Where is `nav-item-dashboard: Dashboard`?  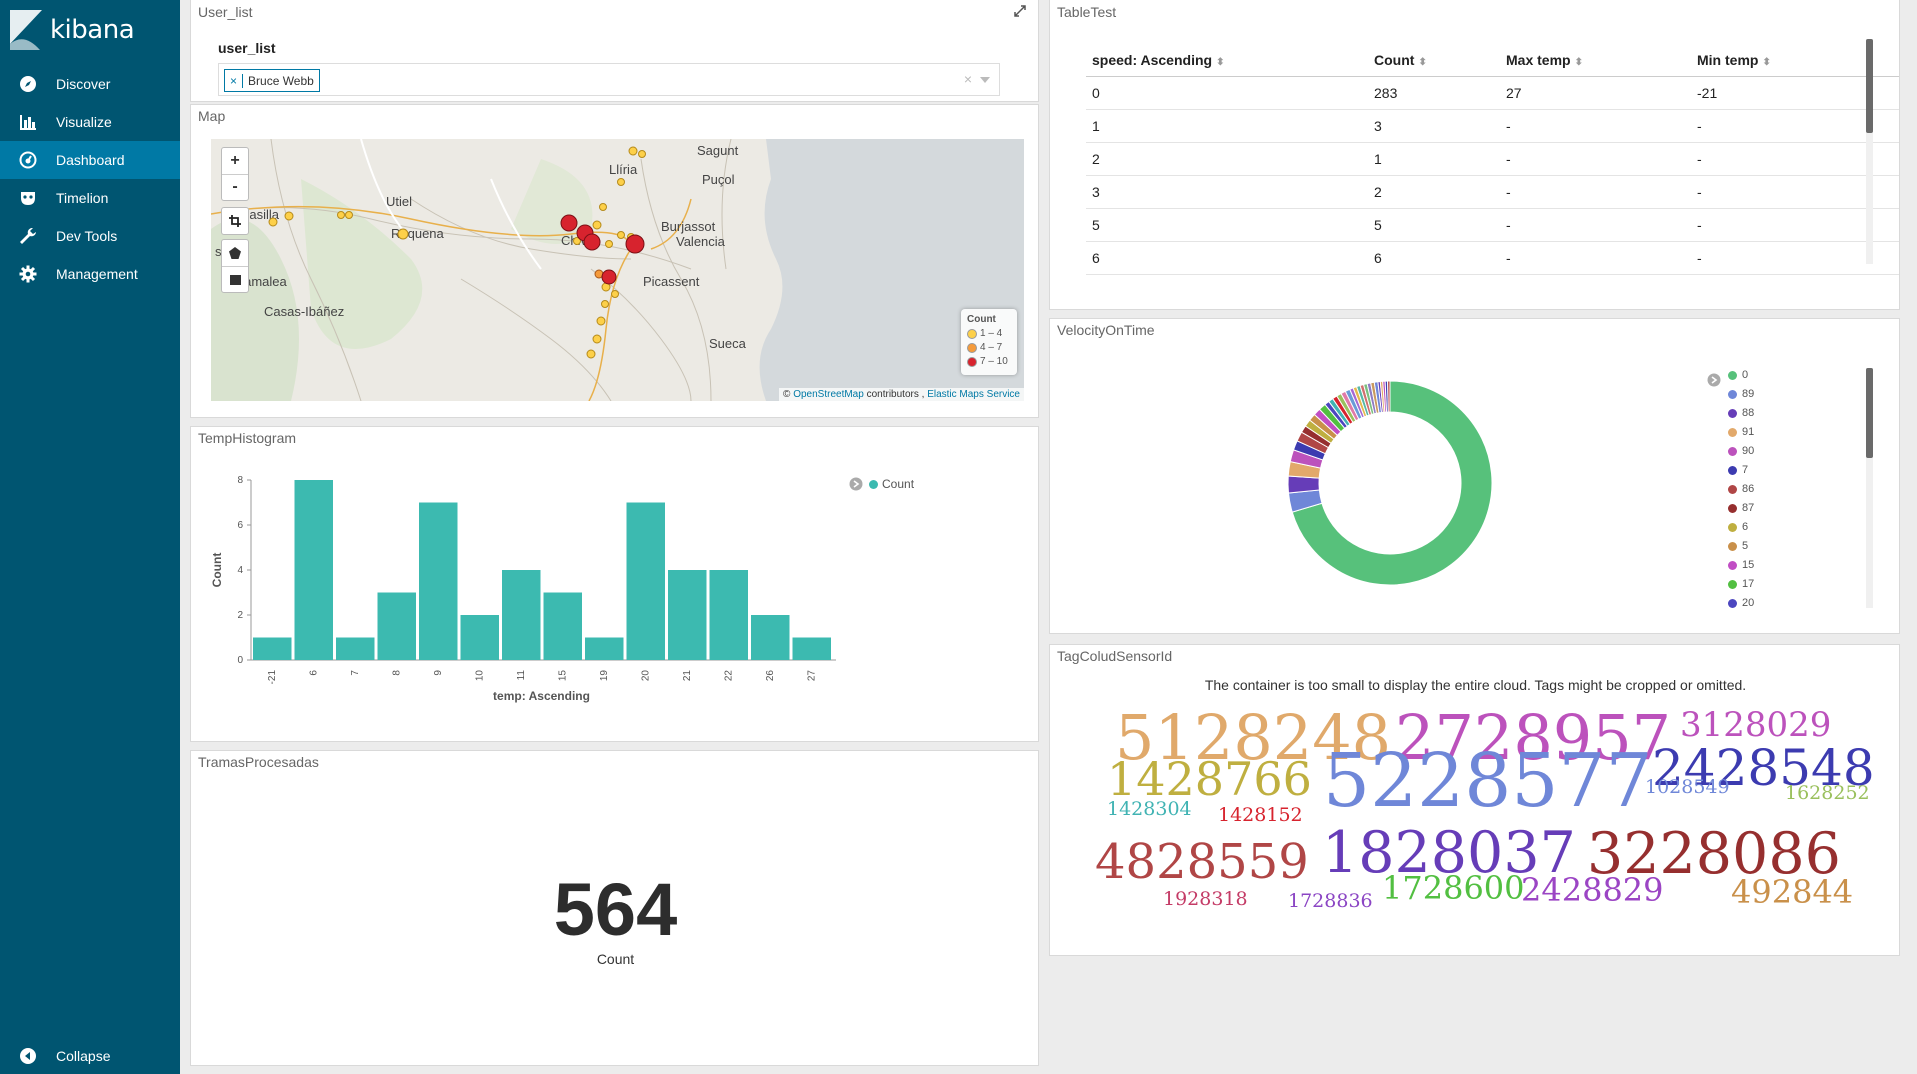
nav-item-dashboard: Dashboard is located at coordinates (90, 160).